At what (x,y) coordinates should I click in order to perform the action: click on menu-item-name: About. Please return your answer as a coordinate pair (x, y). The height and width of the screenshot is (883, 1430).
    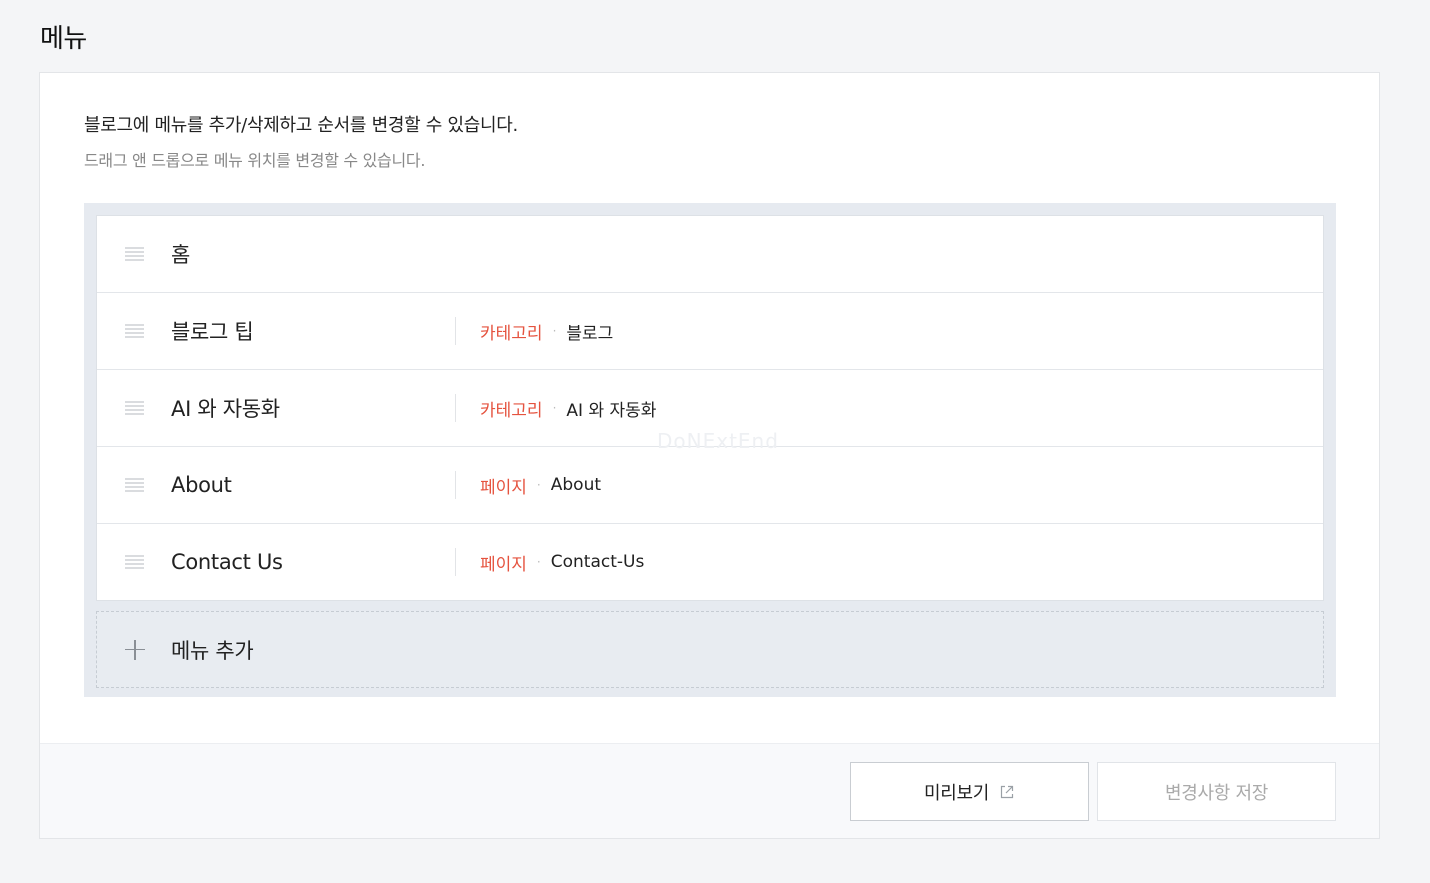
    Looking at the image, I should click on (201, 485).